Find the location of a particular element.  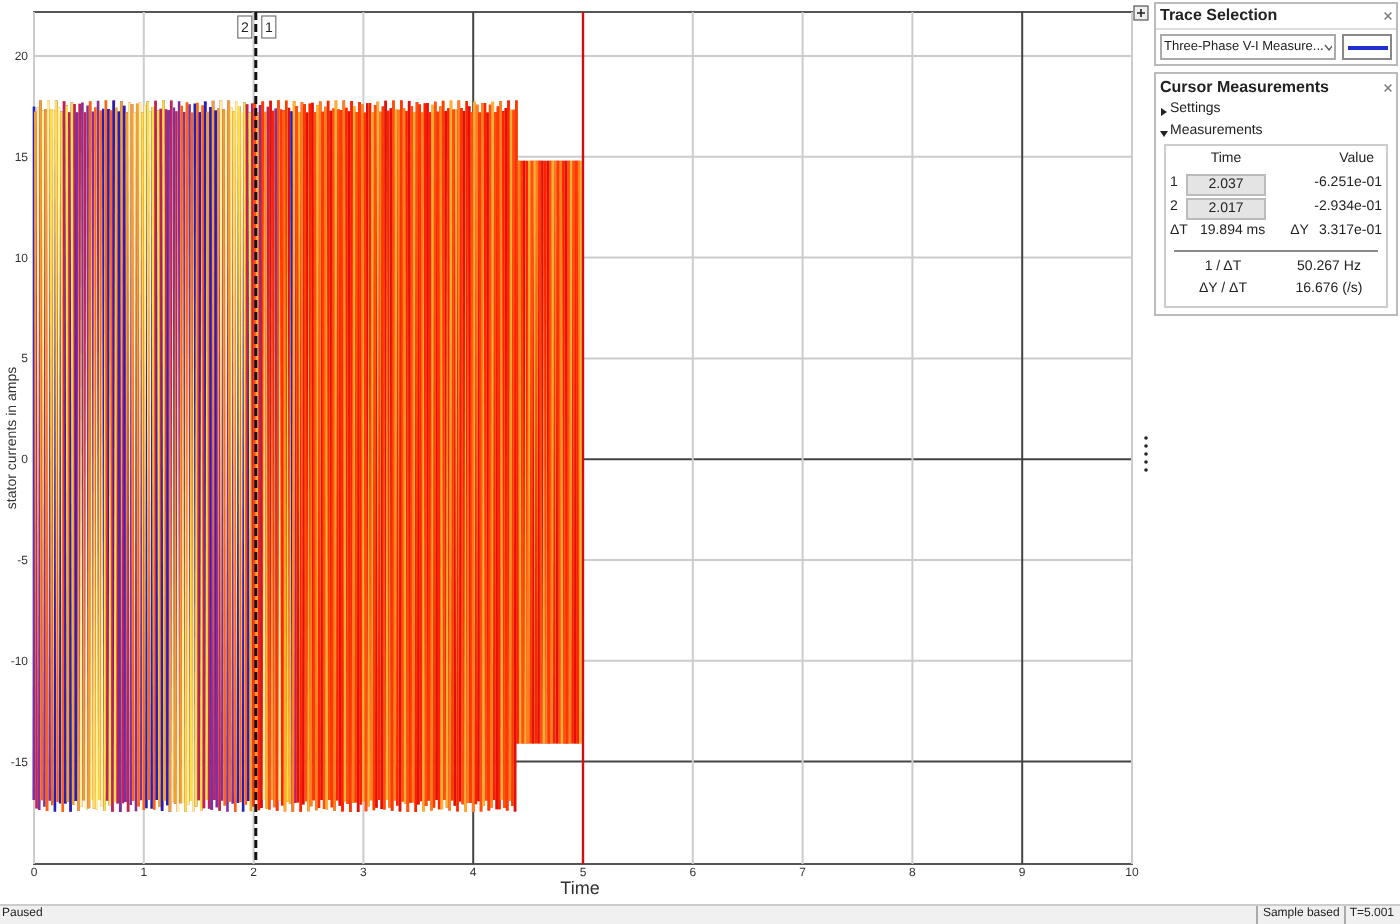

panel-title: Cursor Measurements is located at coordinates (1245, 87).